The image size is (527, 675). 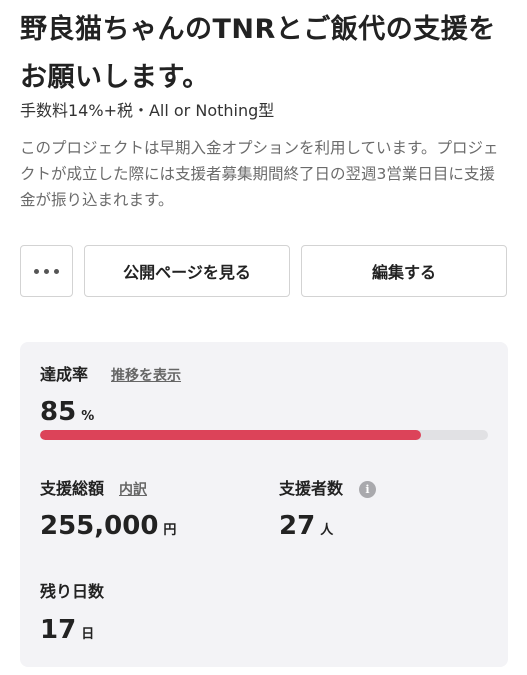 What do you see at coordinates (404, 271) in the screenshot?
I see `edit-button: 編集する` at bounding box center [404, 271].